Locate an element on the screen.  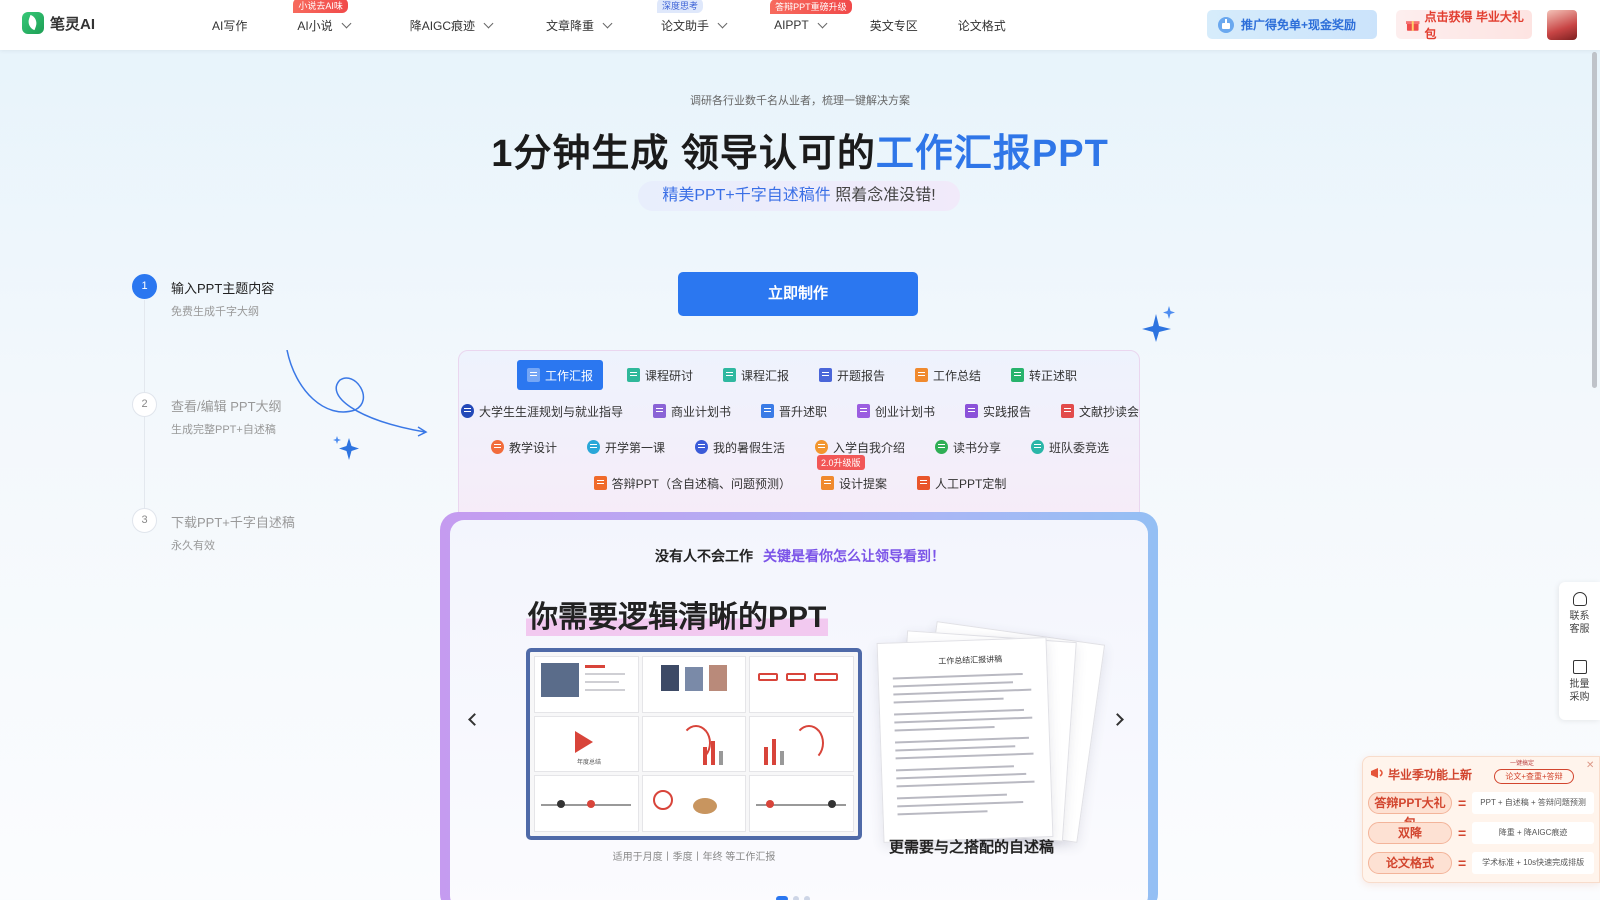
category-row: 大学生生涯规划与就业指导 商业计划书 晋升述职 创业计划书 实践报告 文献抄读会 is located at coordinates (800, 411).